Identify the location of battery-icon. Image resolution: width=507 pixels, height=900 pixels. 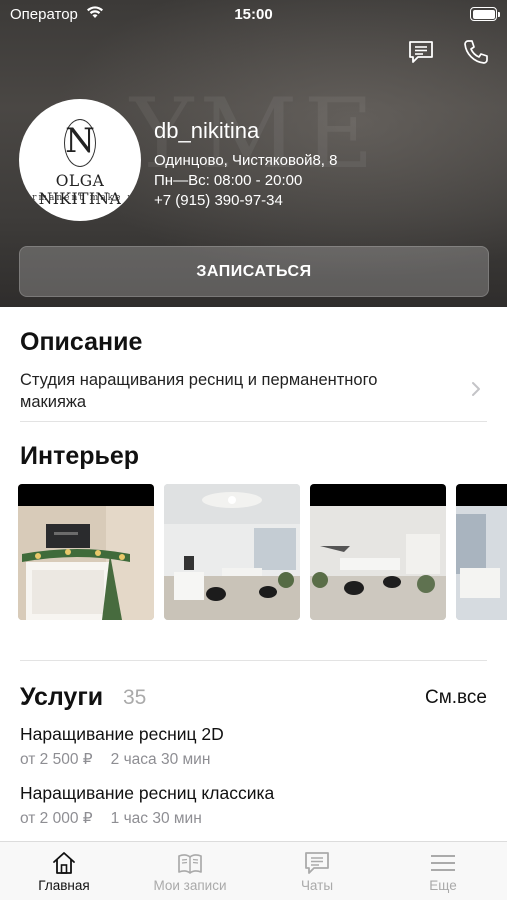
(485, 14).